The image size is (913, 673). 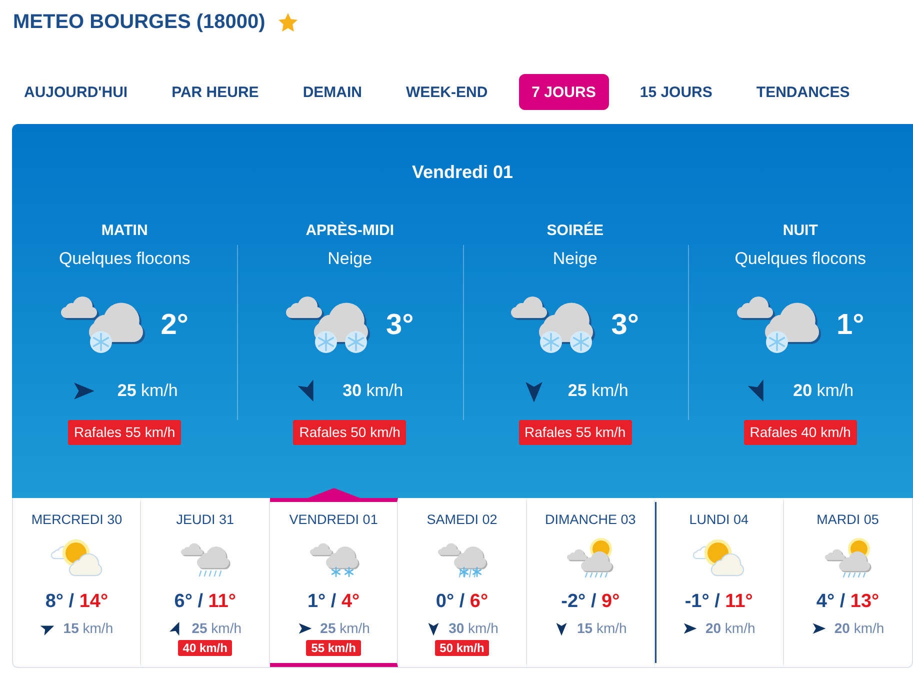 What do you see at coordinates (462, 648) in the screenshot?
I see `gust-badge: 50 km/h` at bounding box center [462, 648].